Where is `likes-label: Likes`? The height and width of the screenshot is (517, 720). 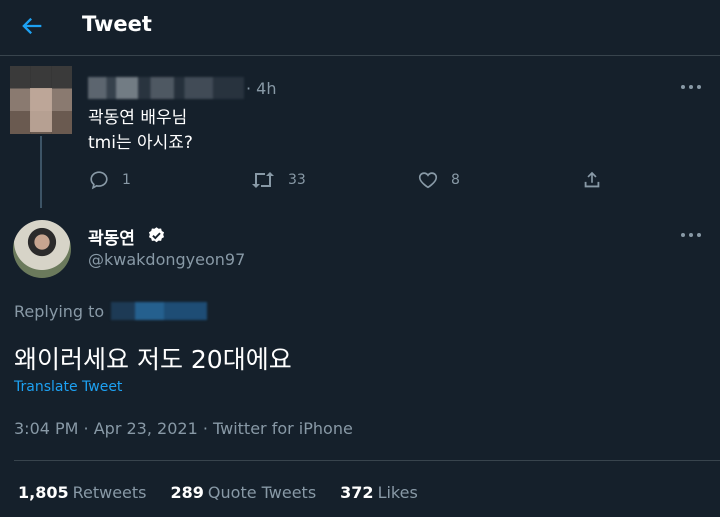 likes-label: Likes is located at coordinates (397, 492).